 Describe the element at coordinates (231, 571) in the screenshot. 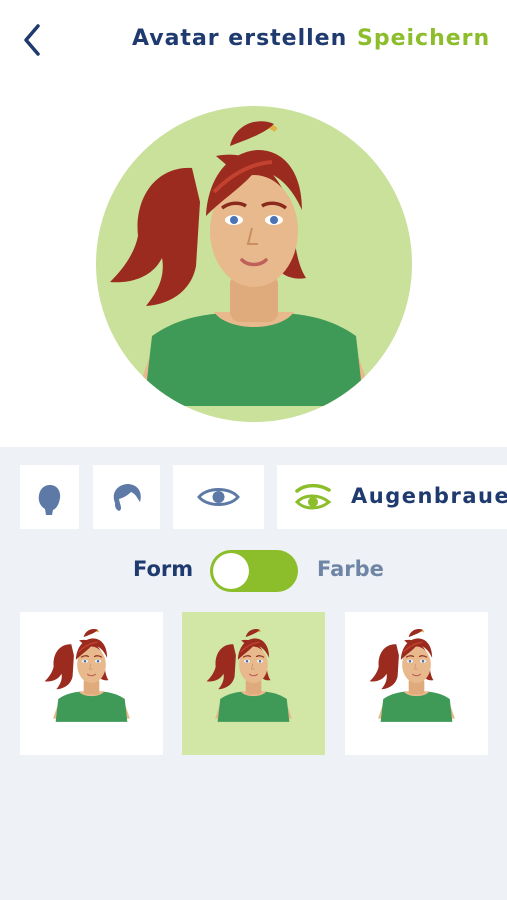

I see `toggle-knob` at that location.